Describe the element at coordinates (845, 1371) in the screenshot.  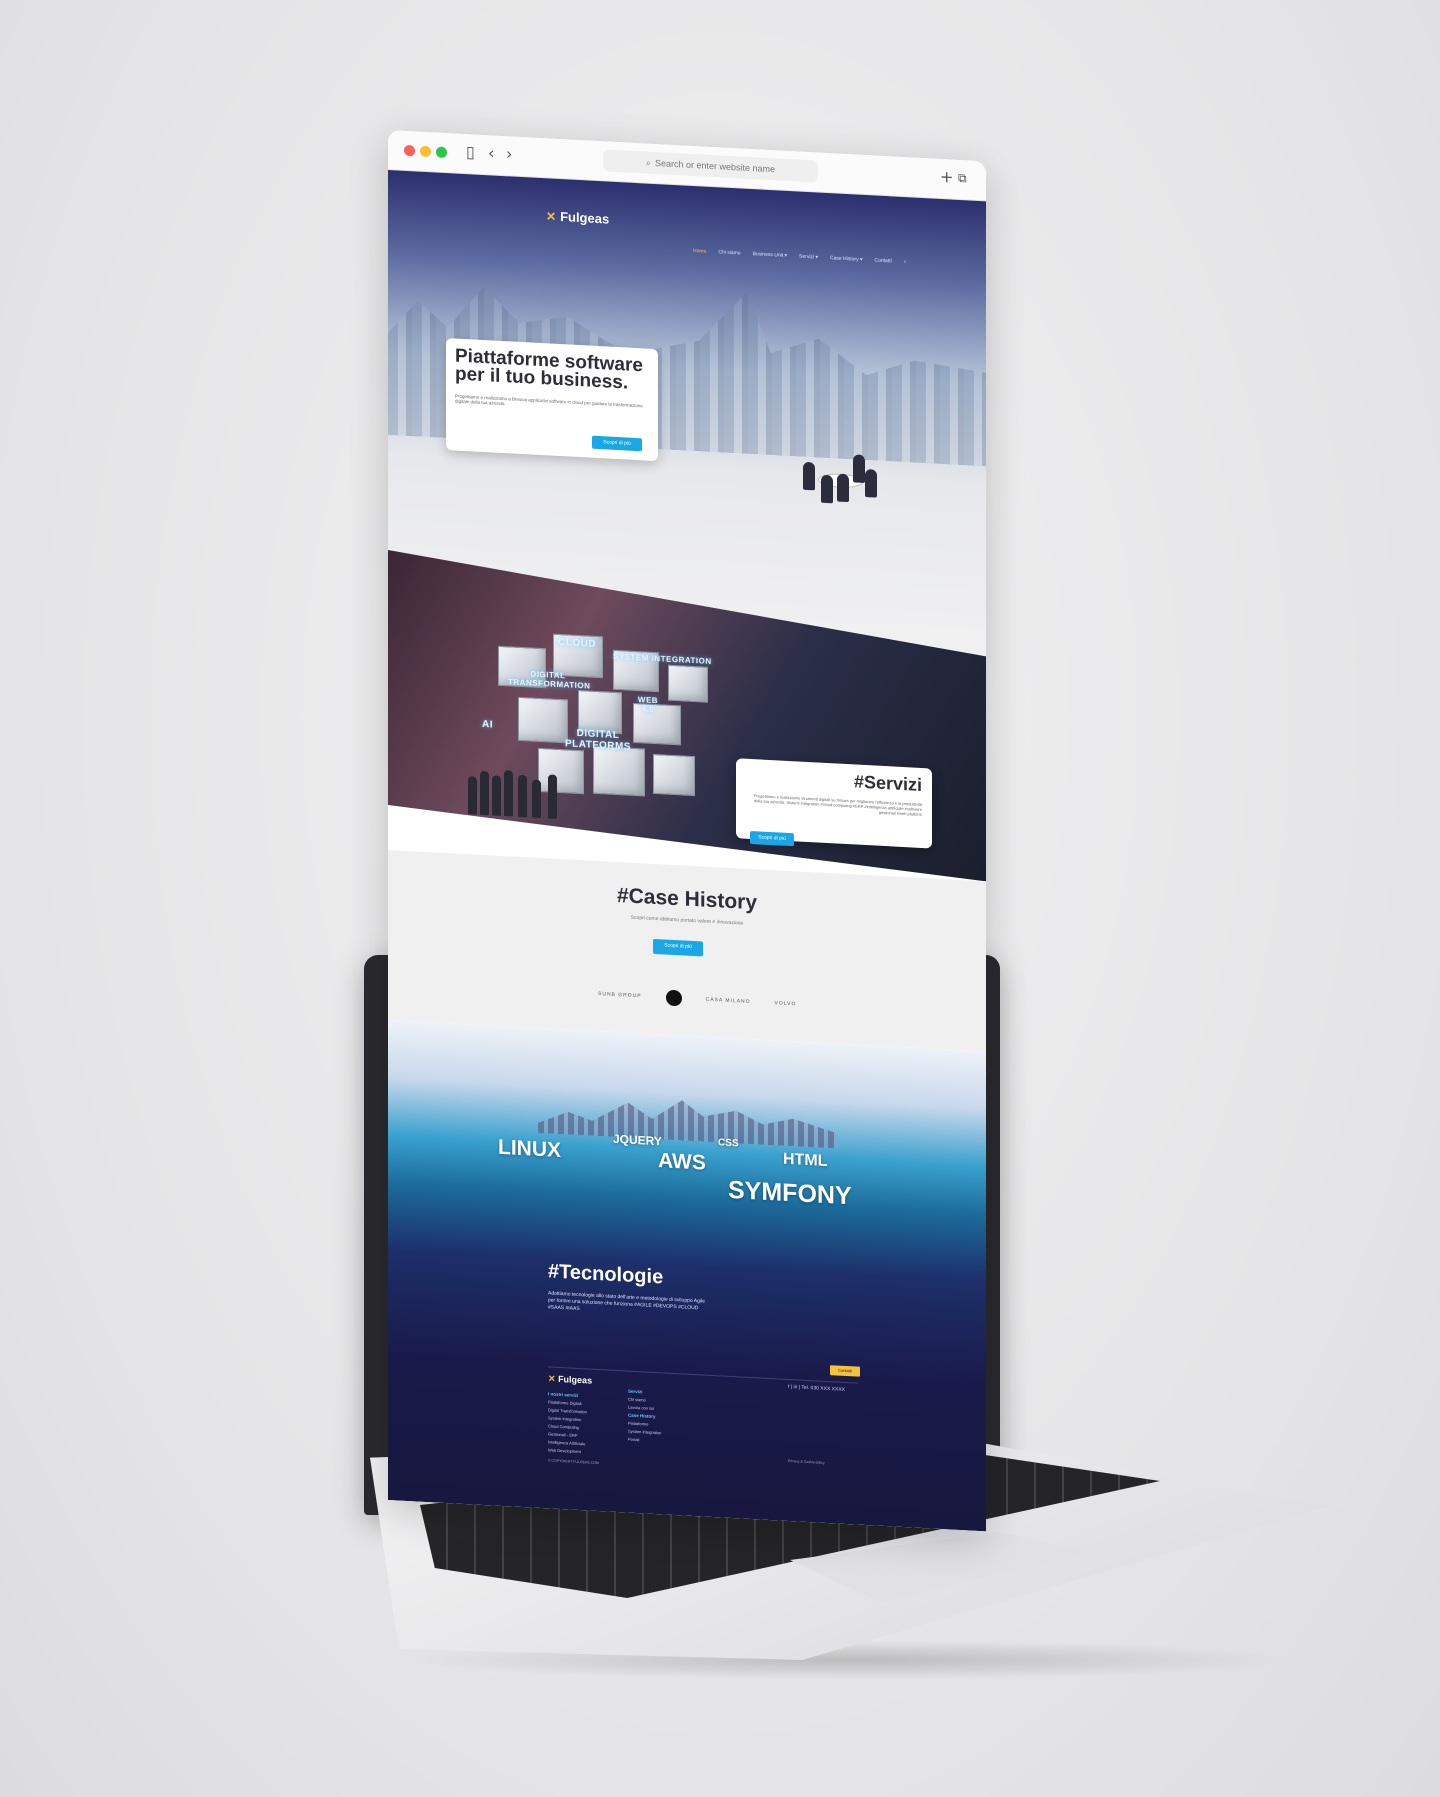
I see `footer-contact-button: Contatti` at that location.